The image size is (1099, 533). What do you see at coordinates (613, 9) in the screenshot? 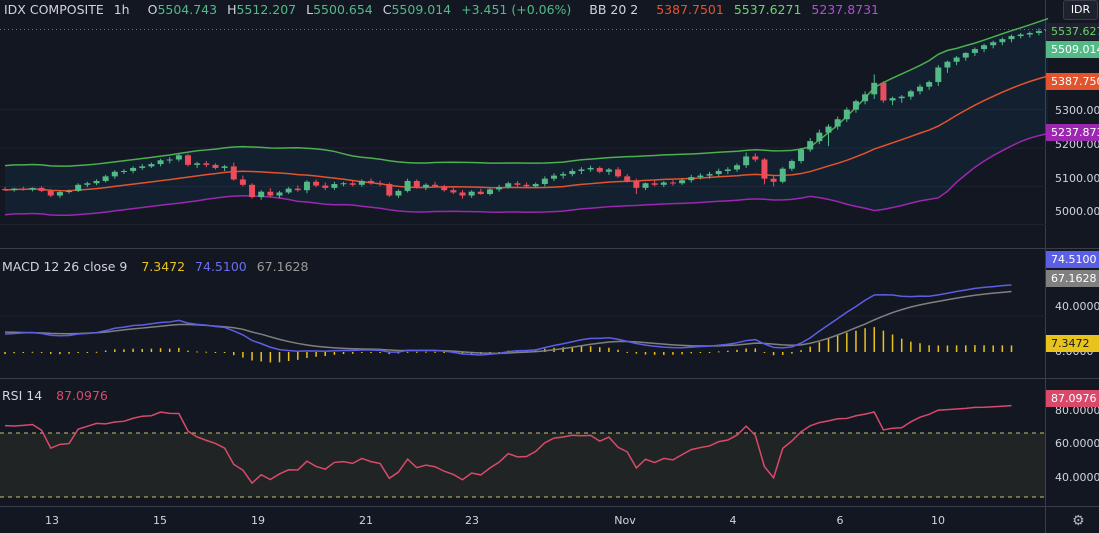
I see `bb-label: BB 20 2` at bounding box center [613, 9].